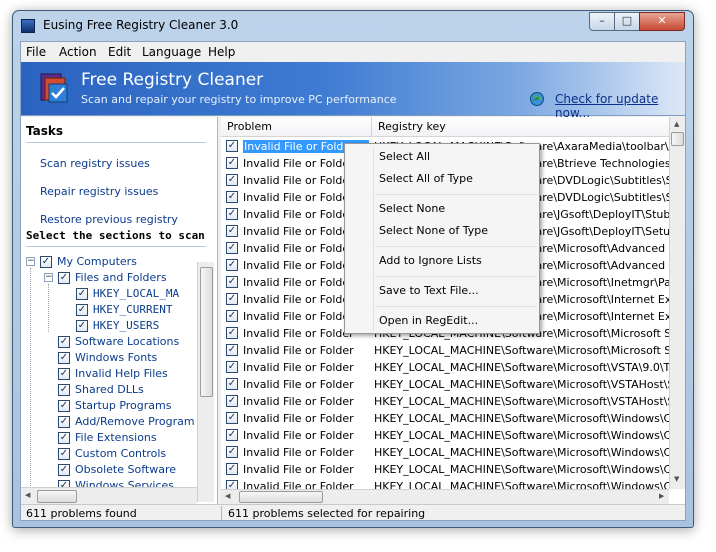 Image resolution: width=716 pixels, height=552 pixels. Describe the element at coordinates (371, 127) in the screenshot. I see `column-divider` at that location.